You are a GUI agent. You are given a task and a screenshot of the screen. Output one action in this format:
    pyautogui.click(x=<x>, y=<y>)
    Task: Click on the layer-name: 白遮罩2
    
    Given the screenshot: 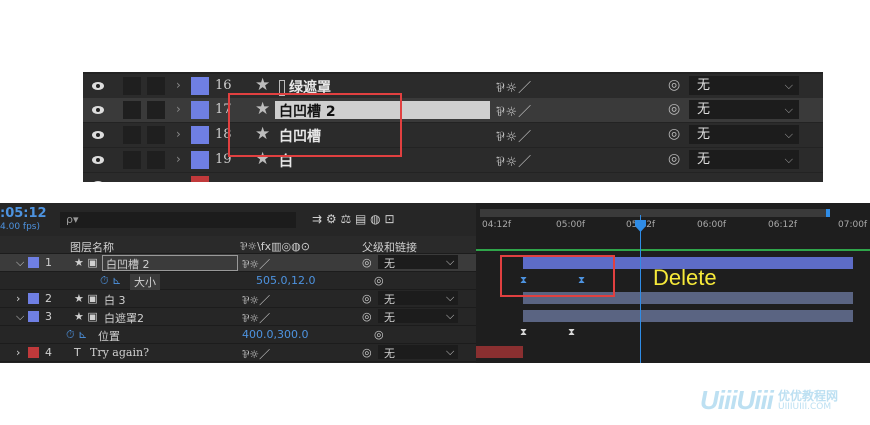 What is the action you would take?
    pyautogui.click(x=124, y=318)
    